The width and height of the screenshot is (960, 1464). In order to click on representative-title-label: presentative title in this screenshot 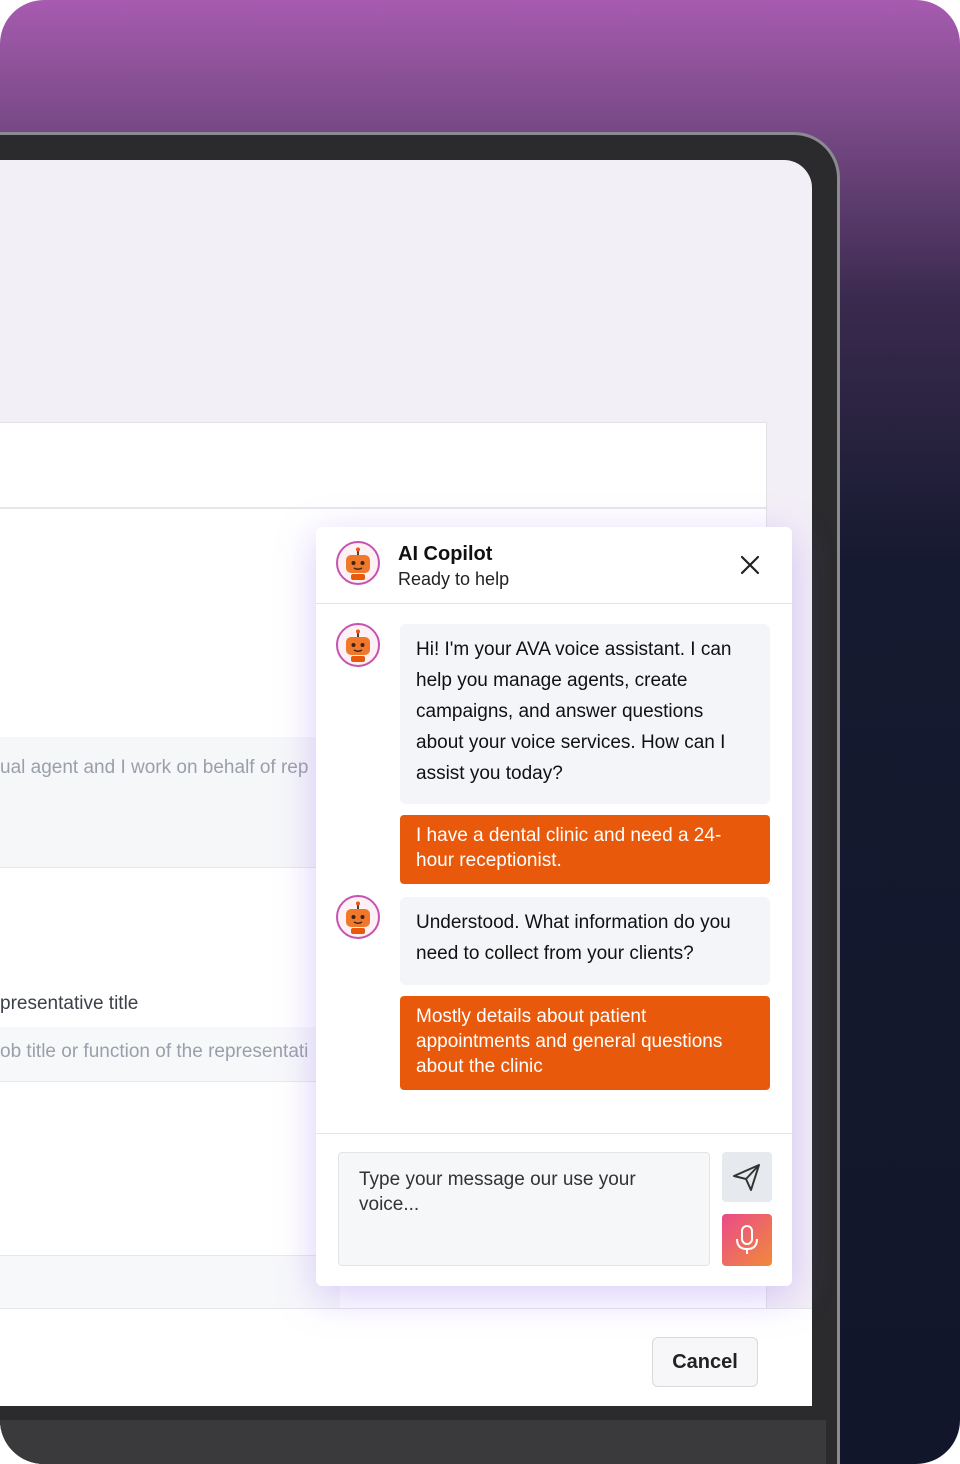, I will do `click(69, 1003)`.